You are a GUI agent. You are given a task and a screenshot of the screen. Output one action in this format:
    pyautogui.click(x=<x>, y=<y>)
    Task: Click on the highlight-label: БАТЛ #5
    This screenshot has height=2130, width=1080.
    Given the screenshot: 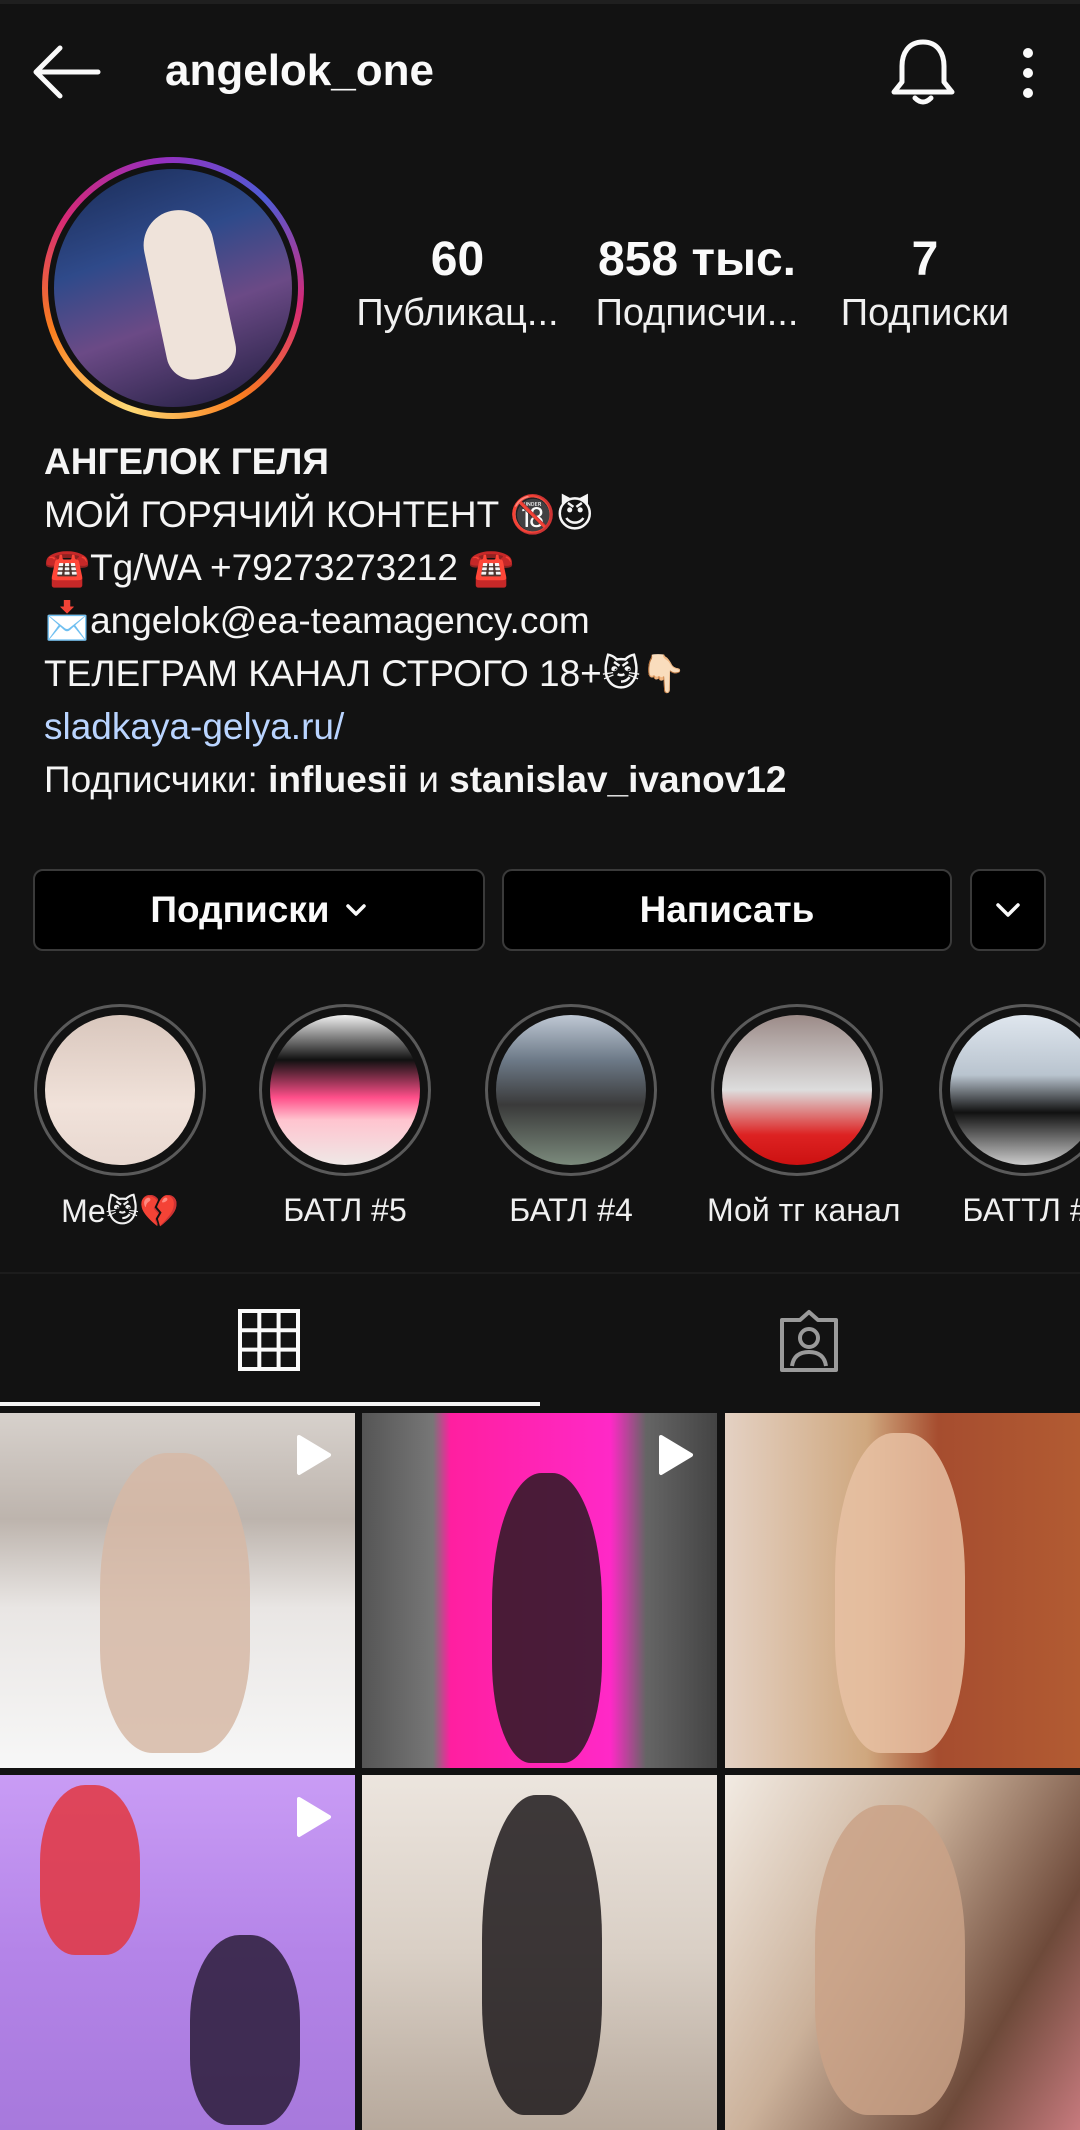 What is the action you would take?
    pyautogui.click(x=345, y=1210)
    